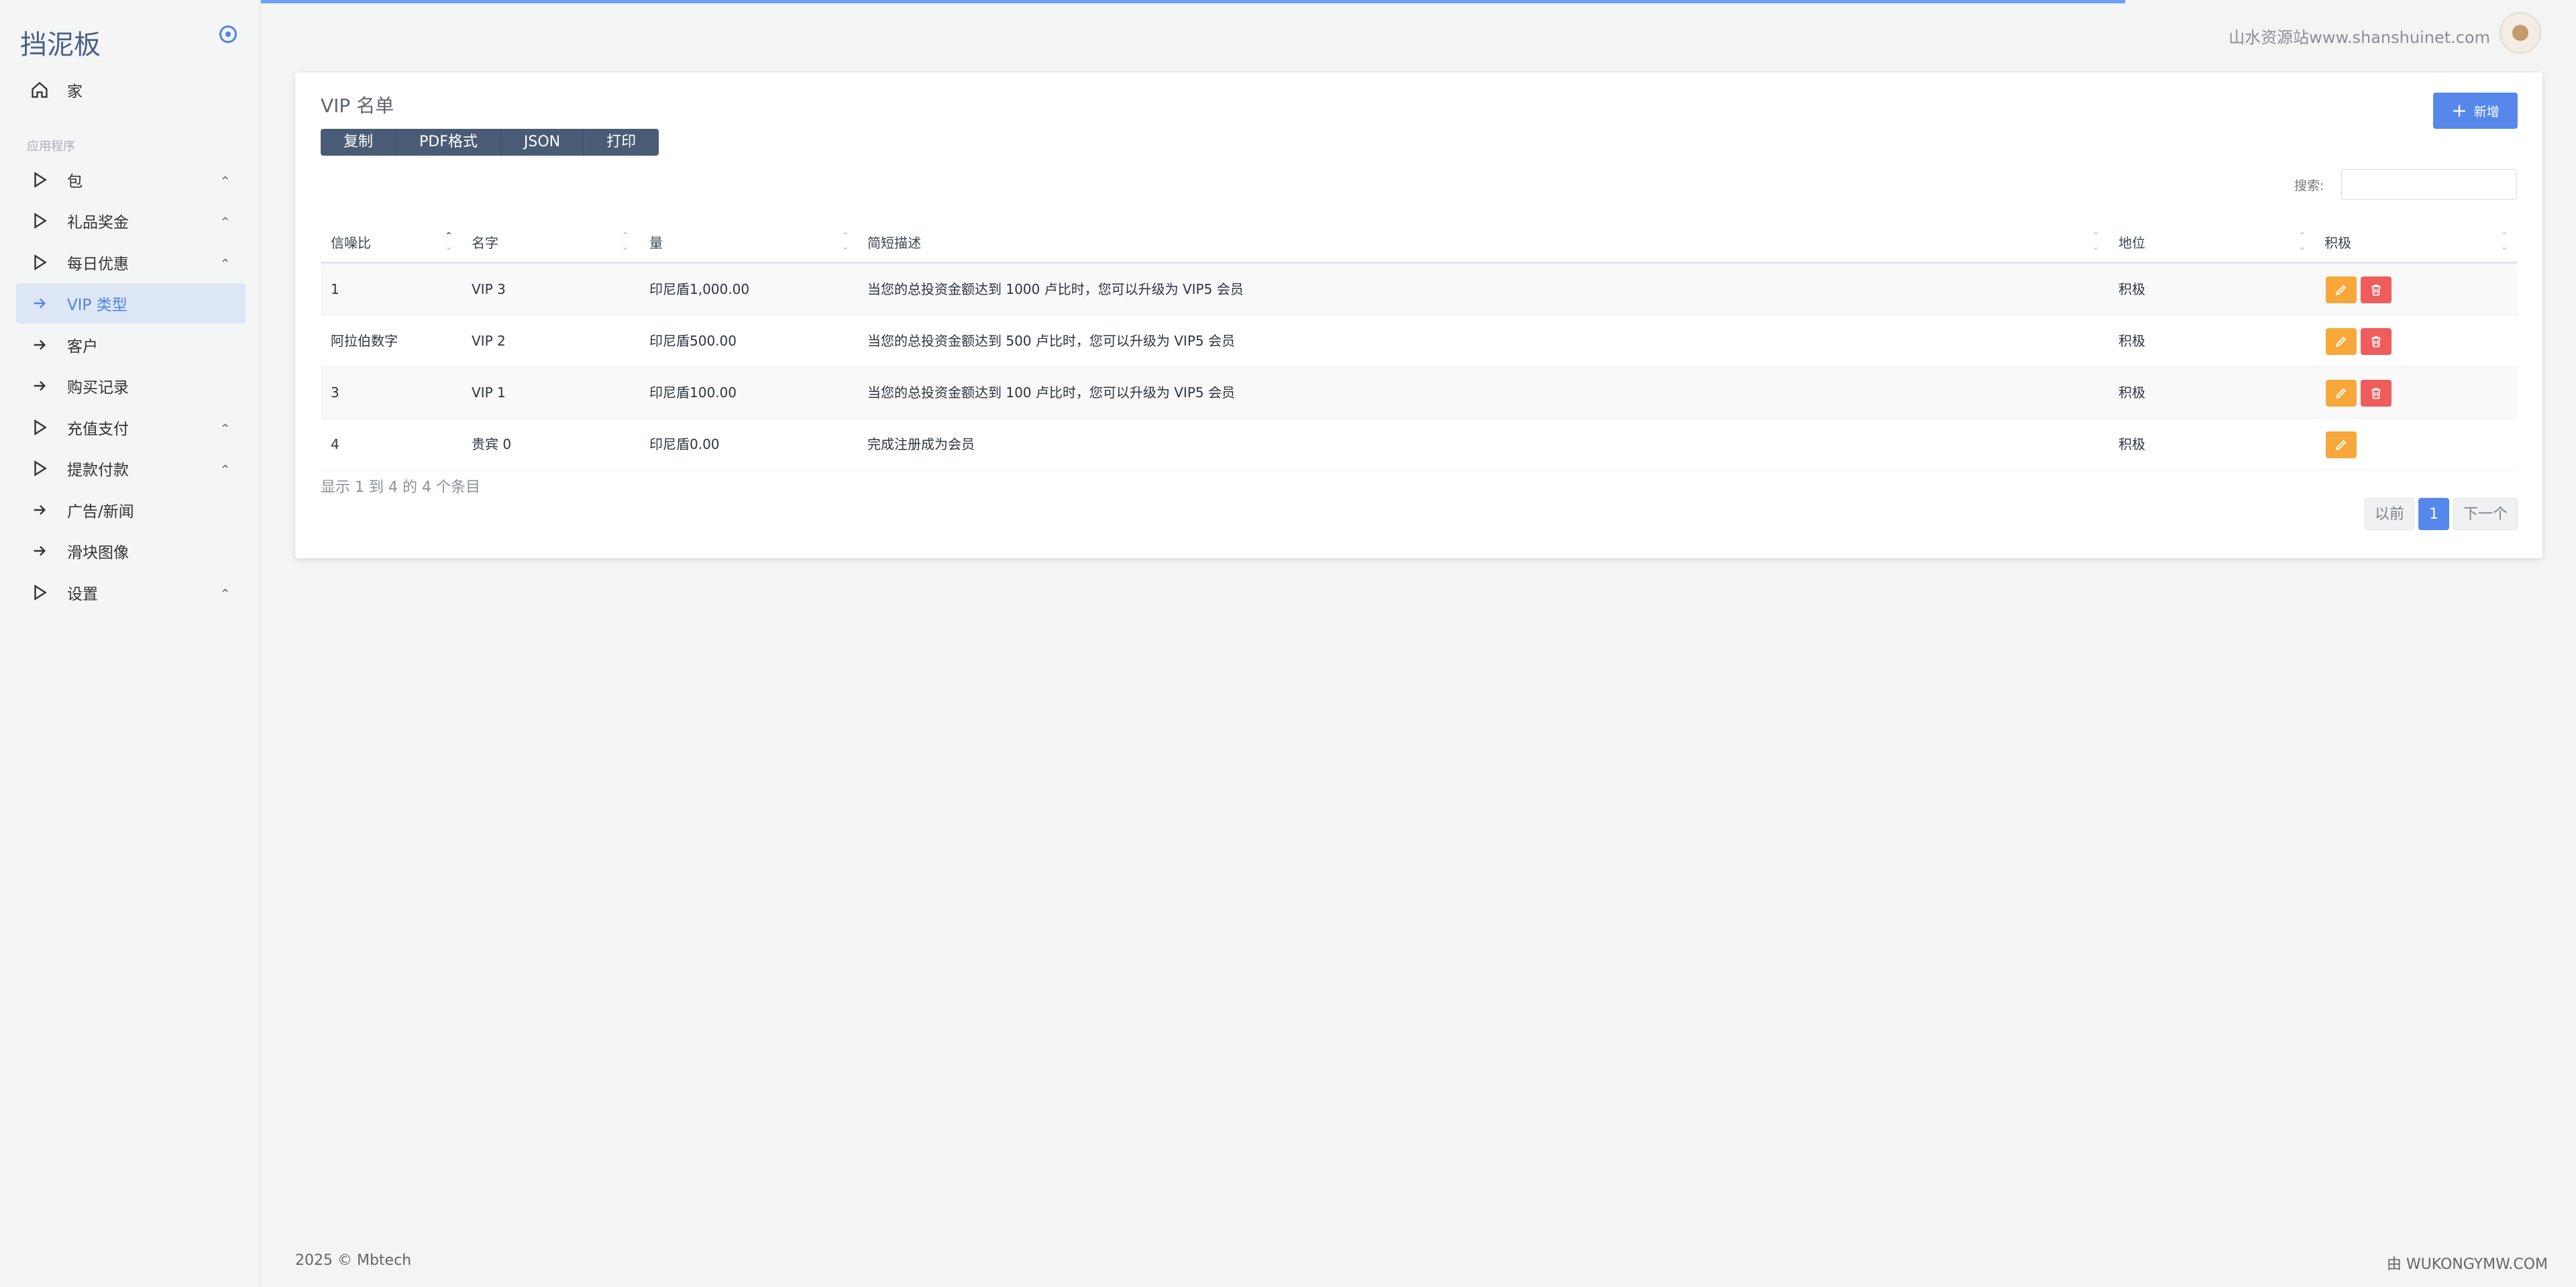 This screenshot has height=1287, width=2576. Describe the element at coordinates (1051, 392) in the screenshot. I see `cell-description: 当您的总投资金额达到 100 卢比时，您可以升级为 VIP5 会员` at that location.